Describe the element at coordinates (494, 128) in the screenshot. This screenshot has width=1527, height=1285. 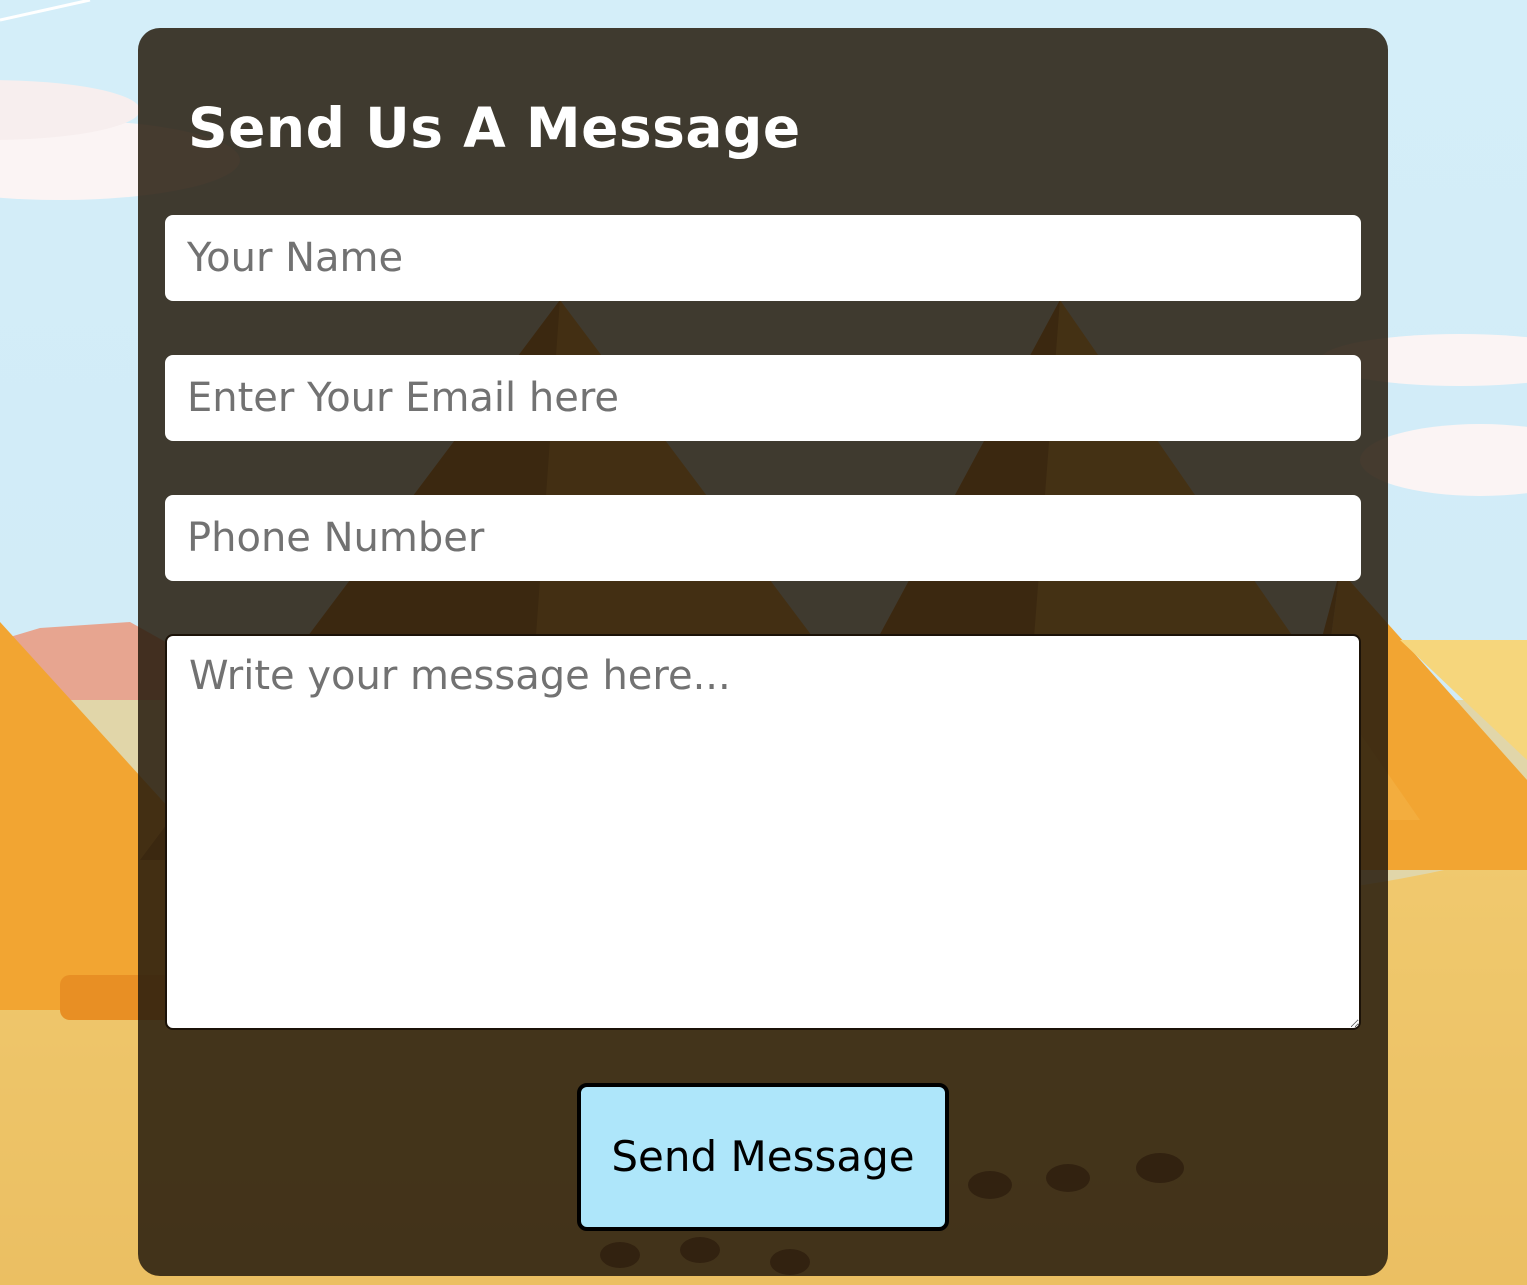
I see `form-title: Send Us A Message` at that location.